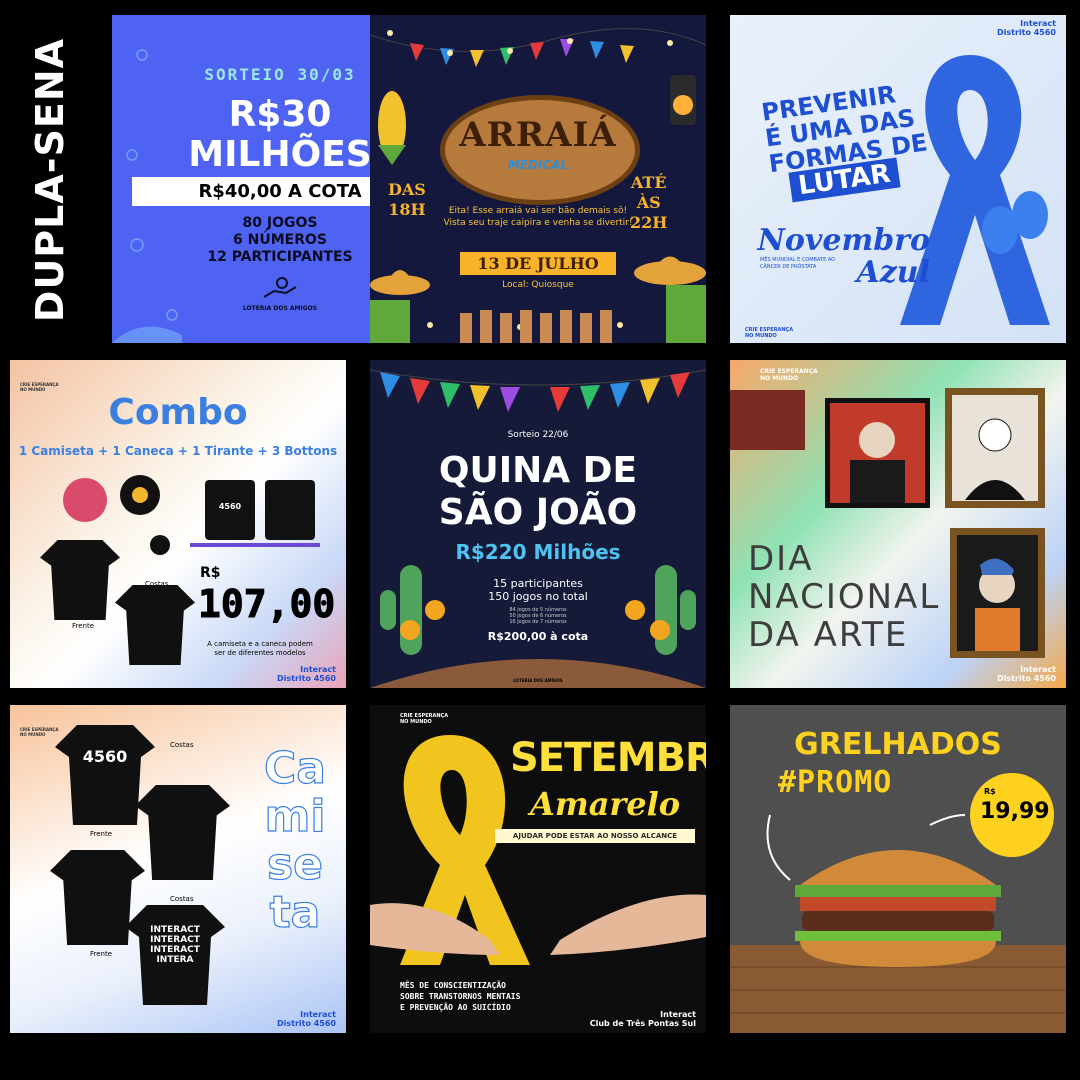 The width and height of the screenshot is (1080, 1080). I want to click on promo-tag: #PROMO, so click(835, 782).